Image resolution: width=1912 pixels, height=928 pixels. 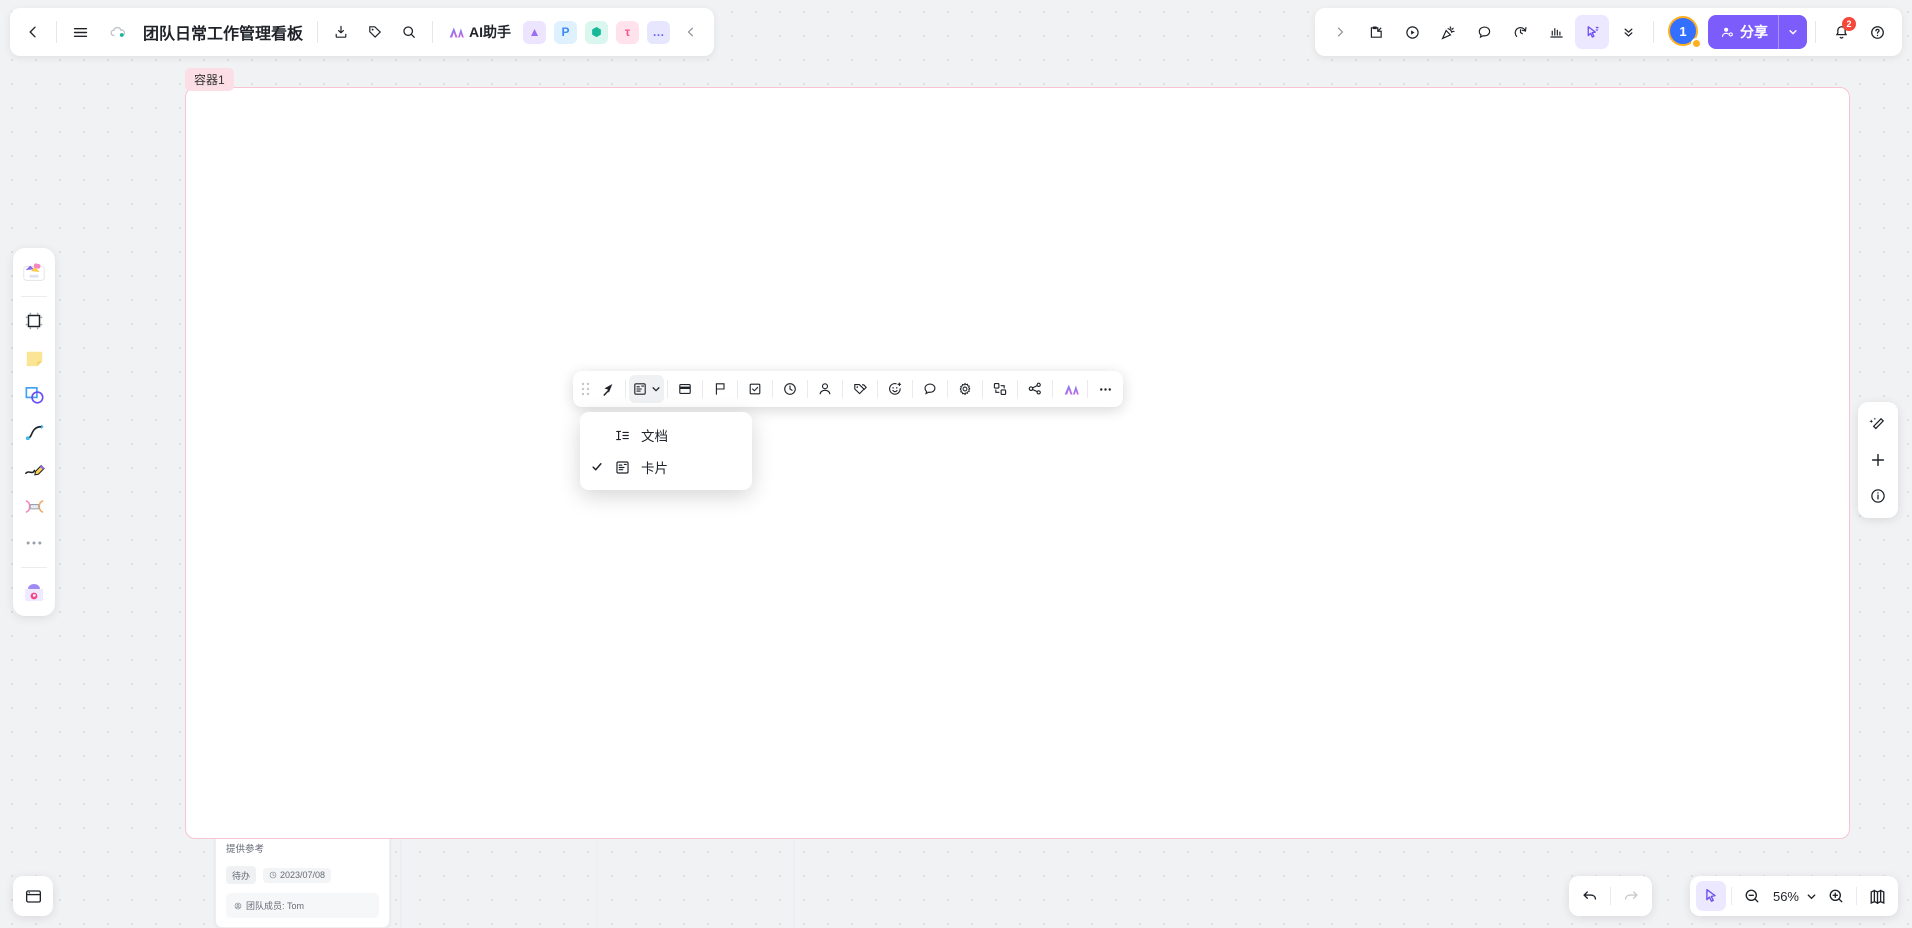 I want to click on cover-icon, so click(x=685, y=389).